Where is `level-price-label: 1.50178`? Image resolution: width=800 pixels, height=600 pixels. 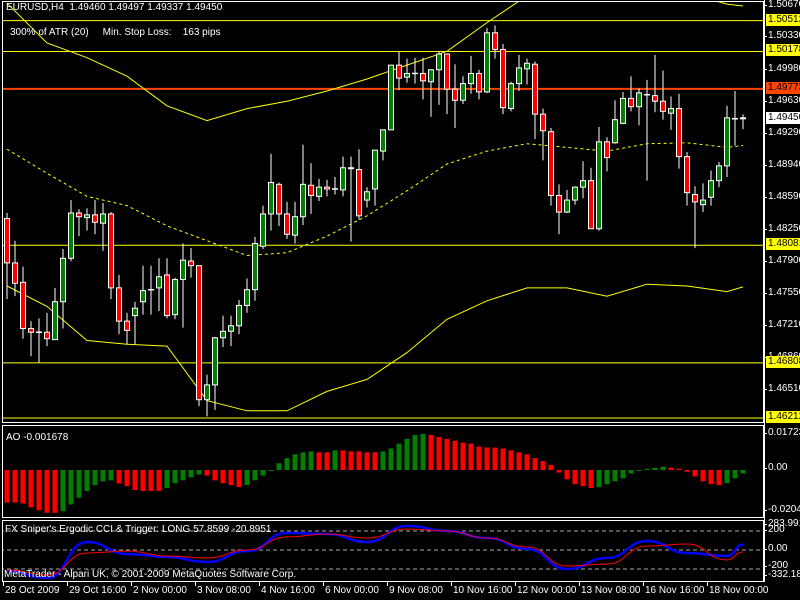
level-price-label: 1.50178 is located at coordinates (783, 50).